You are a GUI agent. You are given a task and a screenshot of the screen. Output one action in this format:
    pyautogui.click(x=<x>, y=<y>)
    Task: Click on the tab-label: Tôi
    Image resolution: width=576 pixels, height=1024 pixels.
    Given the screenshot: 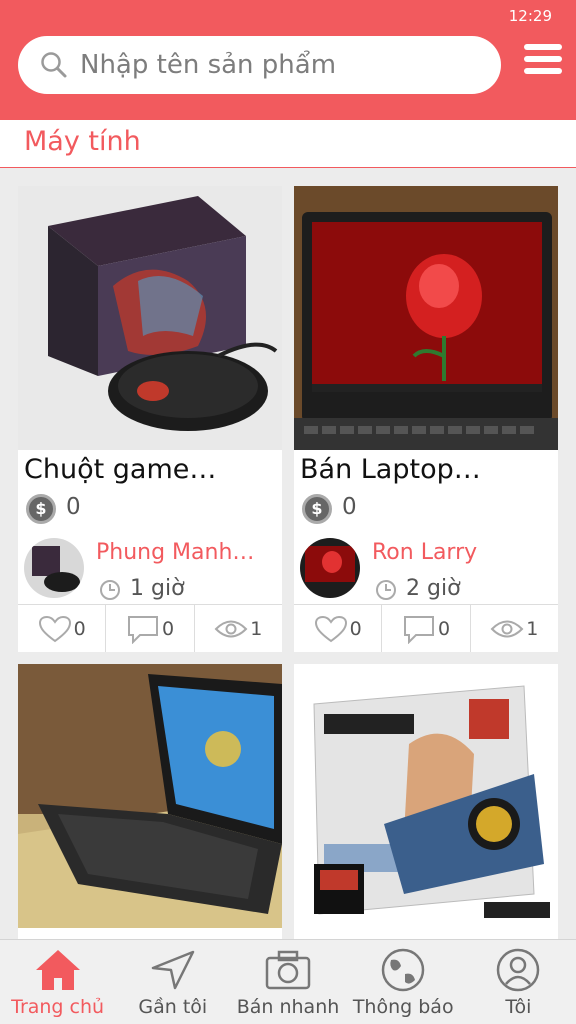 What is the action you would take?
    pyautogui.click(x=518, y=1007)
    